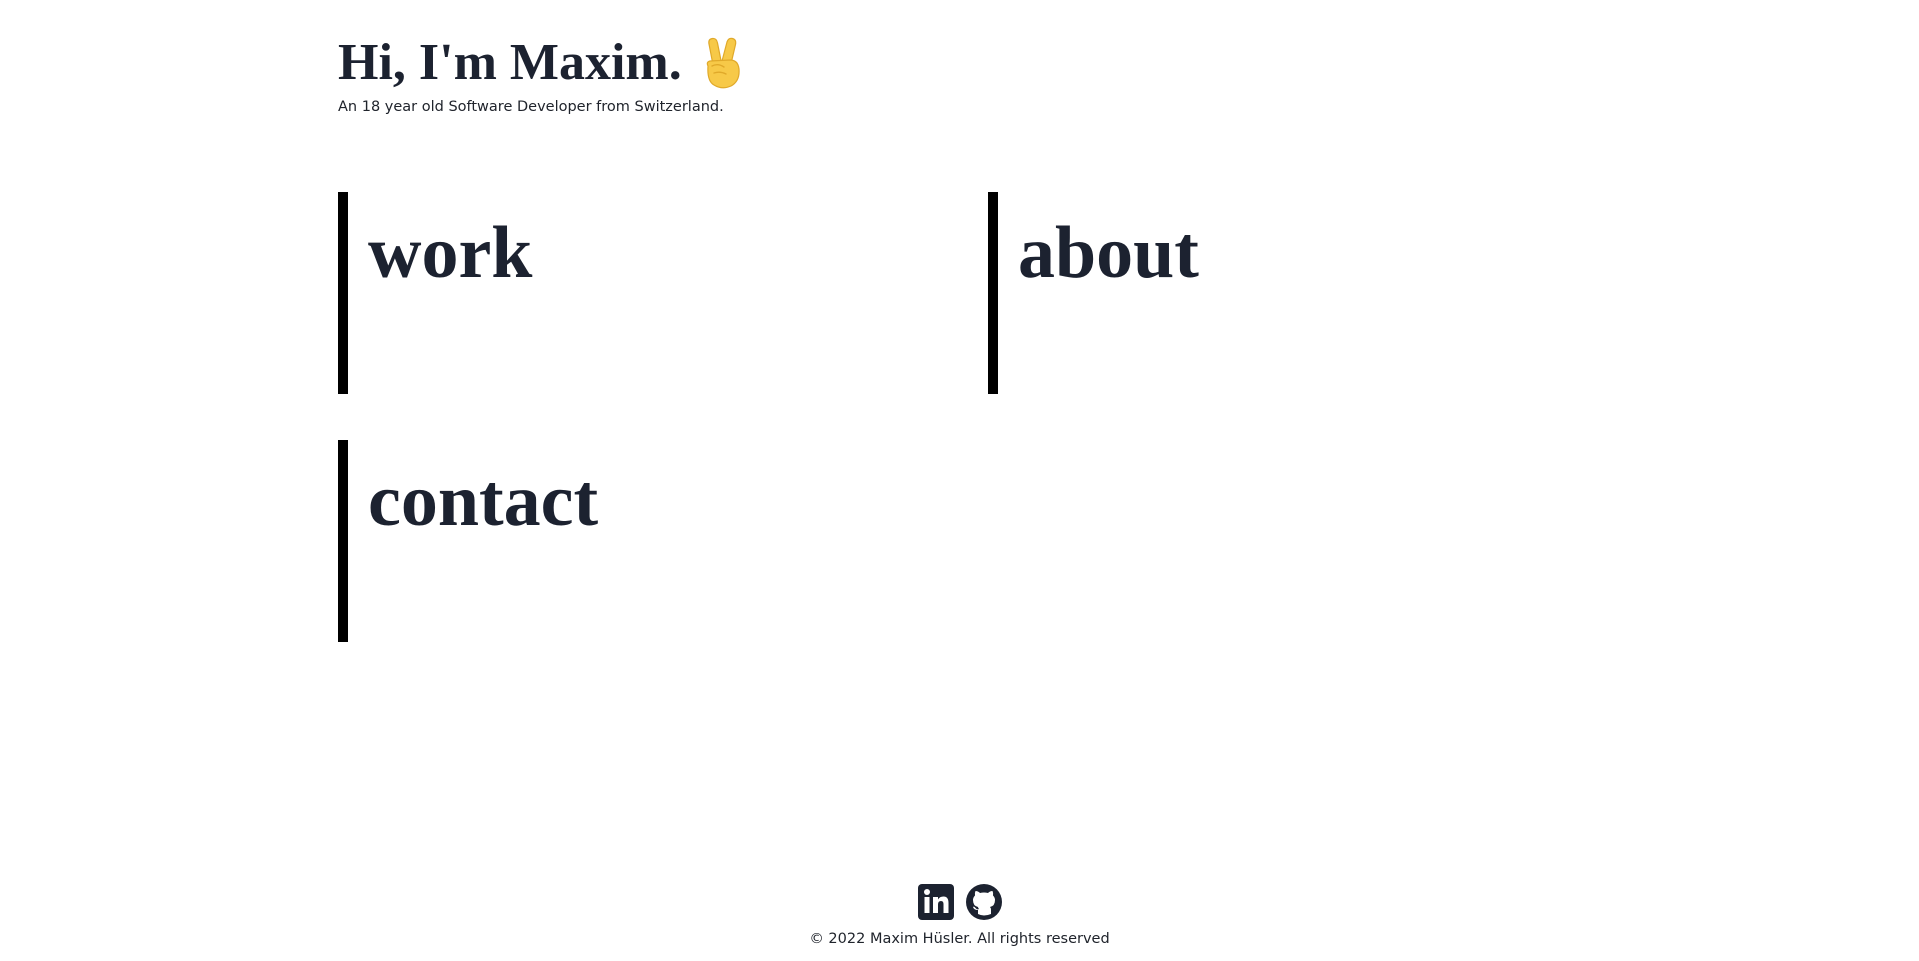 The image size is (1919, 961). I want to click on github-icon, so click(983, 902).